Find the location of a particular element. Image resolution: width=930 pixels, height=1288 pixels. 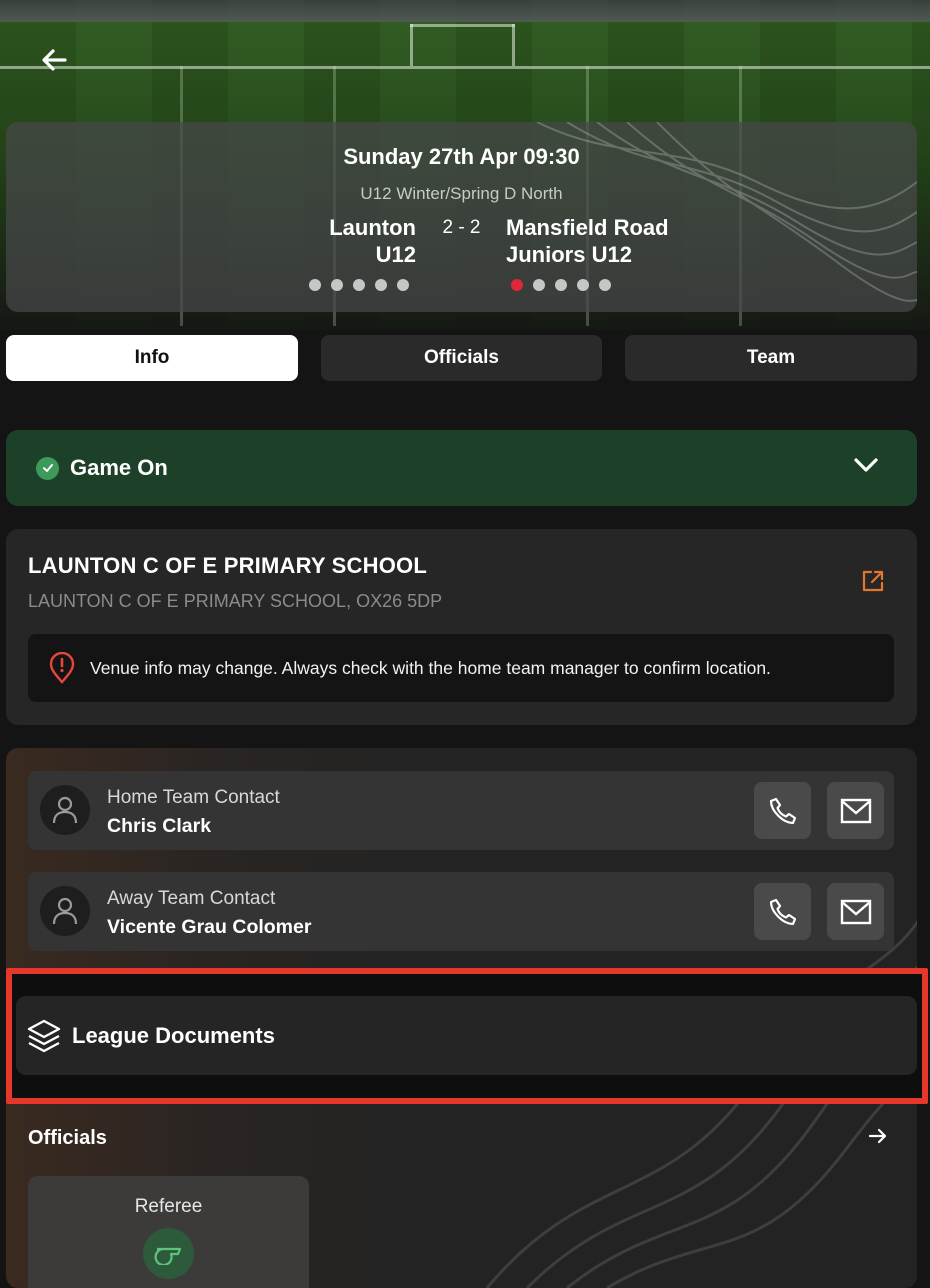

referee-card: Referee is located at coordinates (168, 1232).